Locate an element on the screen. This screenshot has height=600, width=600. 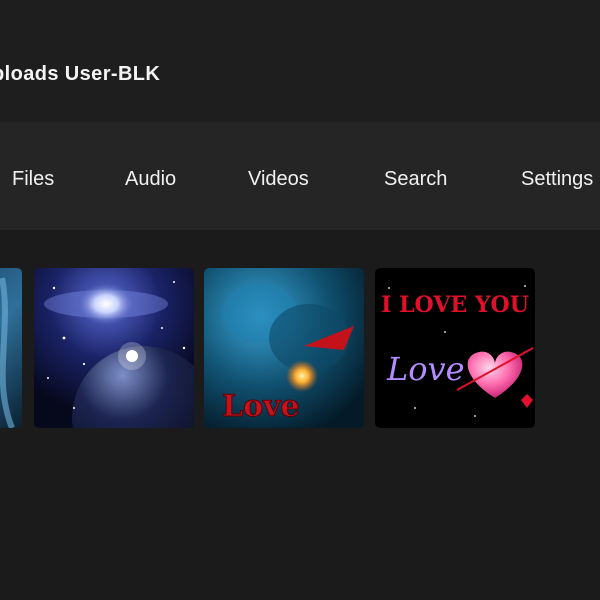
love-script-text: Love is located at coordinates (425, 369).